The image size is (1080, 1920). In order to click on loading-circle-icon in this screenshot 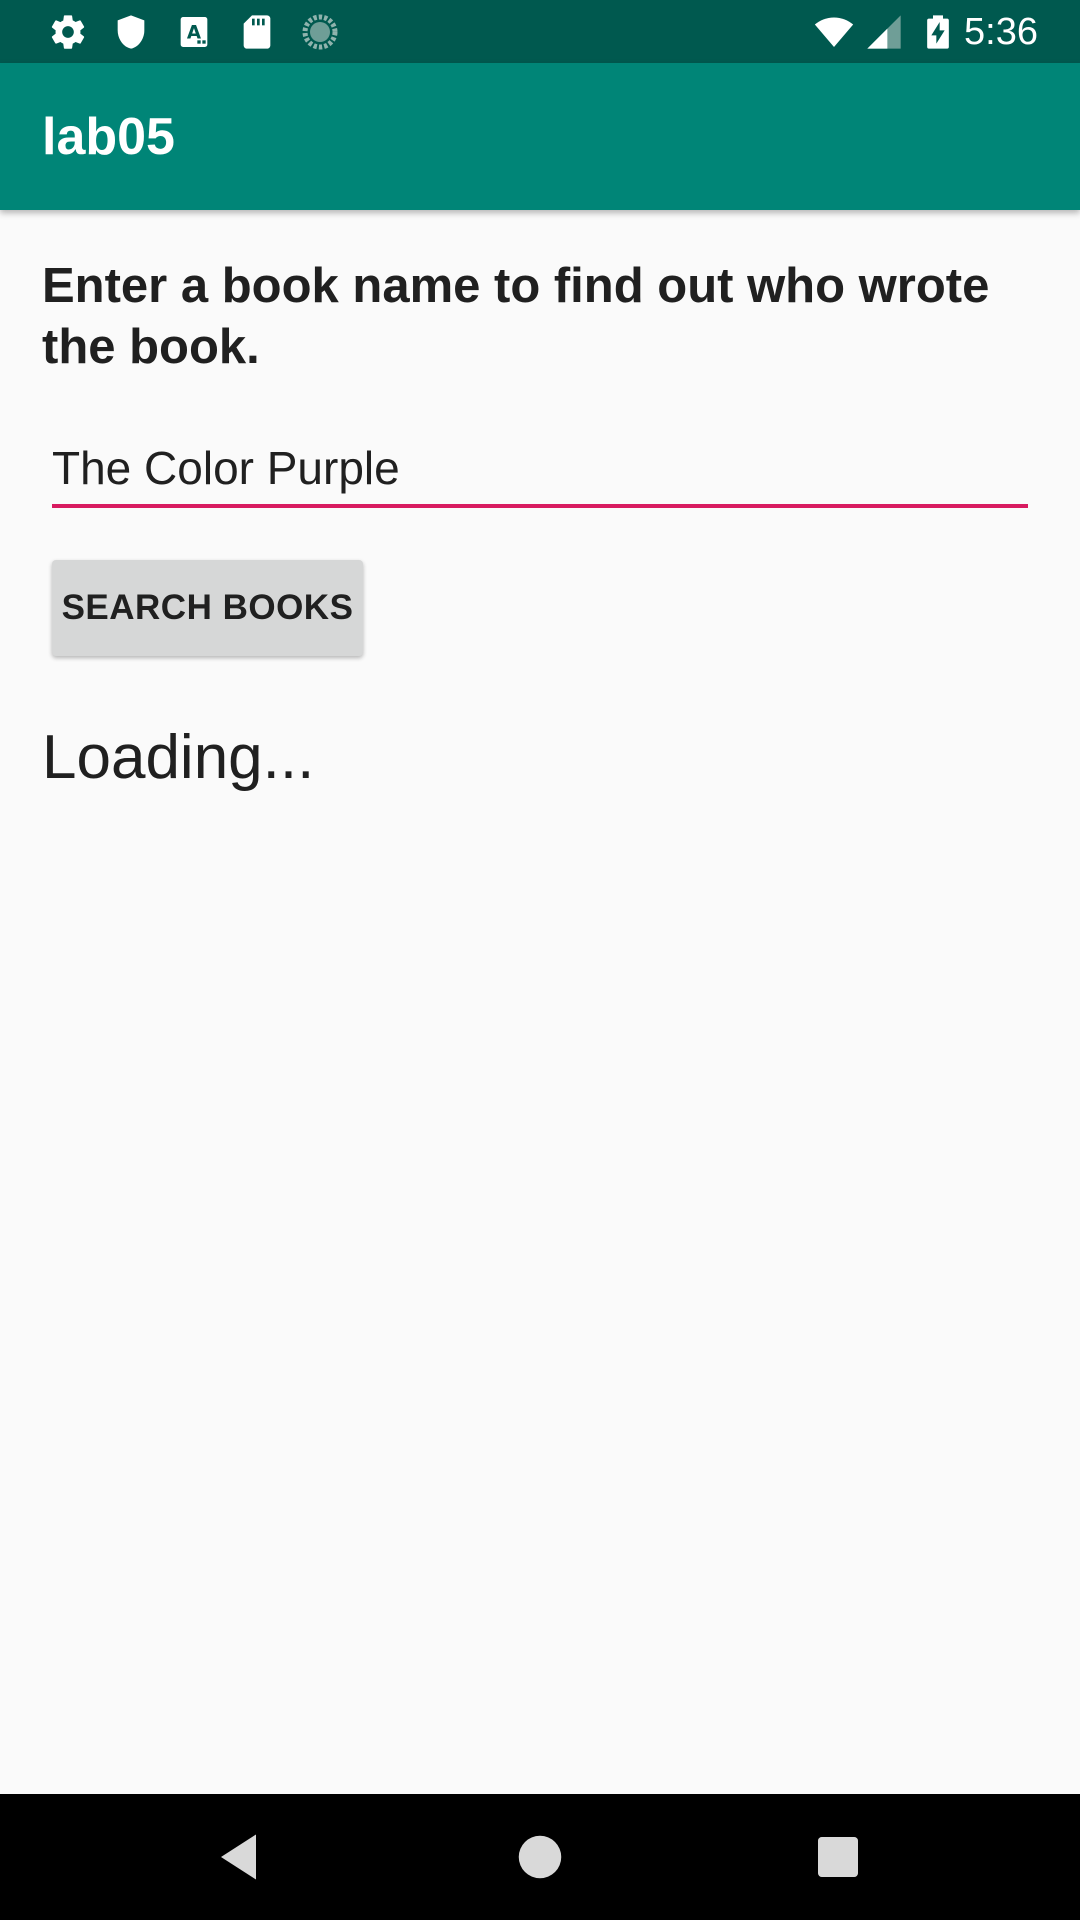, I will do `click(320, 32)`.